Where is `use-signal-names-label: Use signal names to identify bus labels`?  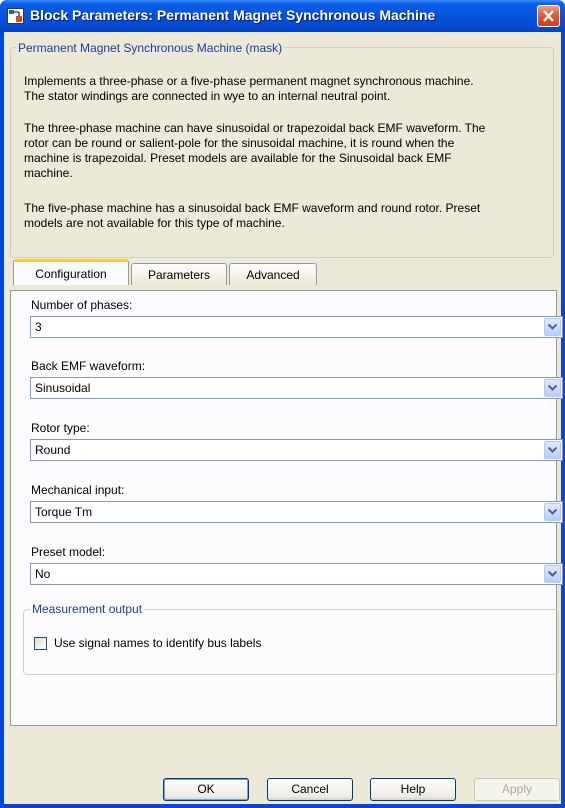 use-signal-names-label: Use signal names to identify bus labels is located at coordinates (157, 643).